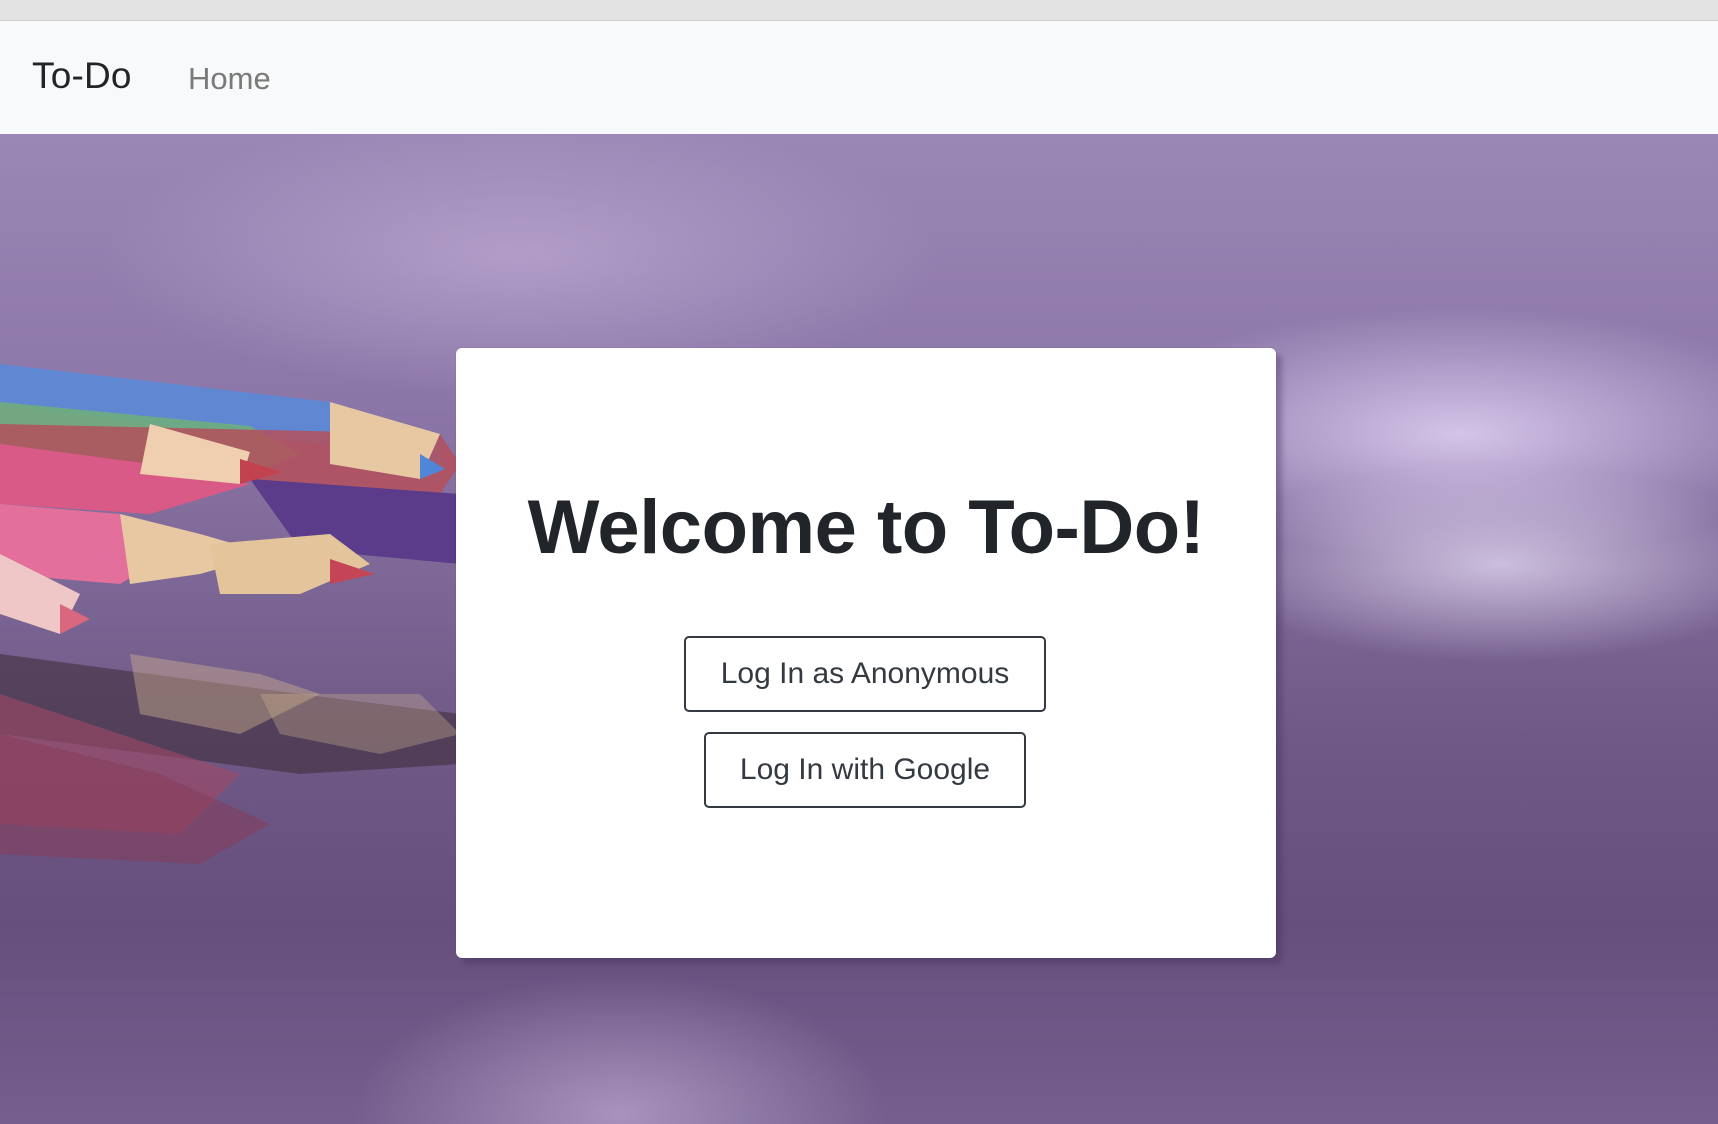 This screenshot has width=1718, height=1124. I want to click on welcome-title: Welcome to To-Do!, so click(866, 527).